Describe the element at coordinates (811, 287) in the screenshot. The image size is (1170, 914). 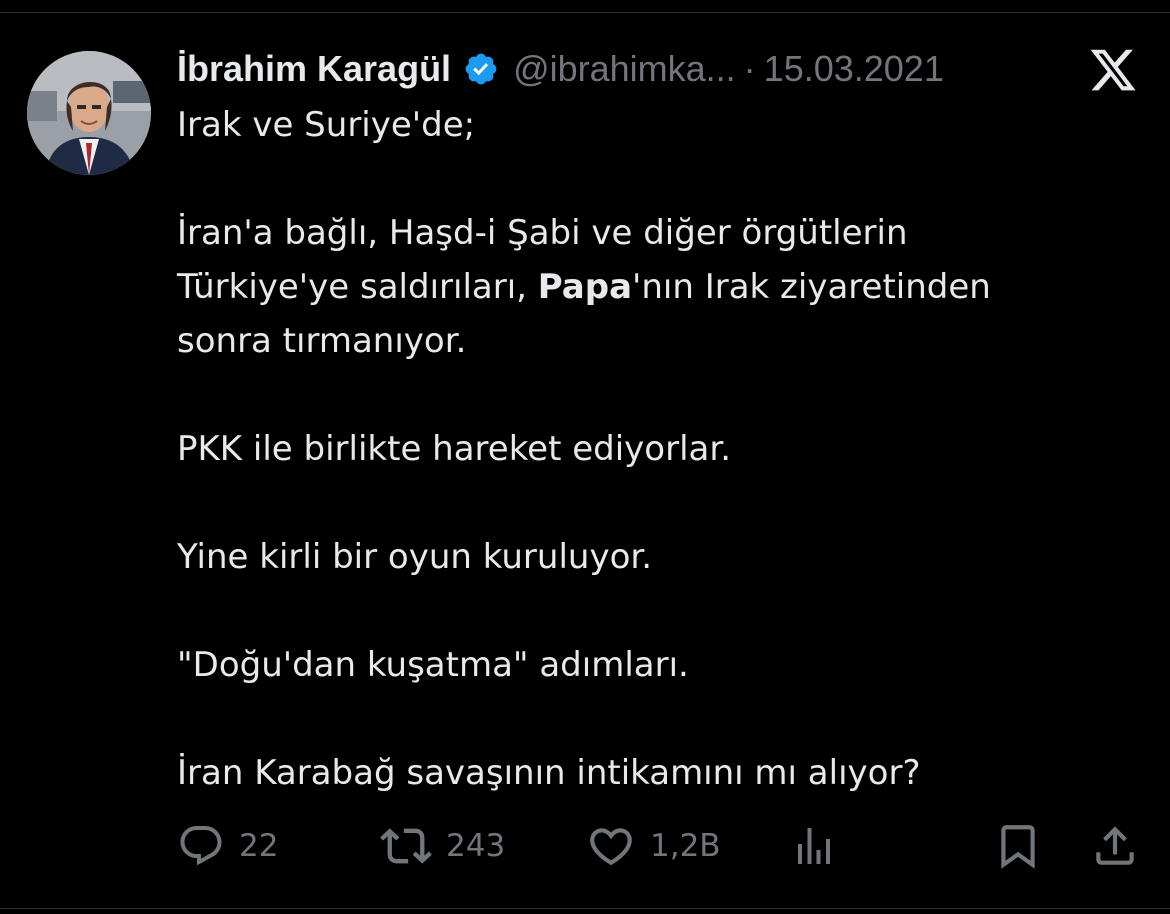
I see `tweet-line-part: 'nın Irak ziyaretinden` at that location.